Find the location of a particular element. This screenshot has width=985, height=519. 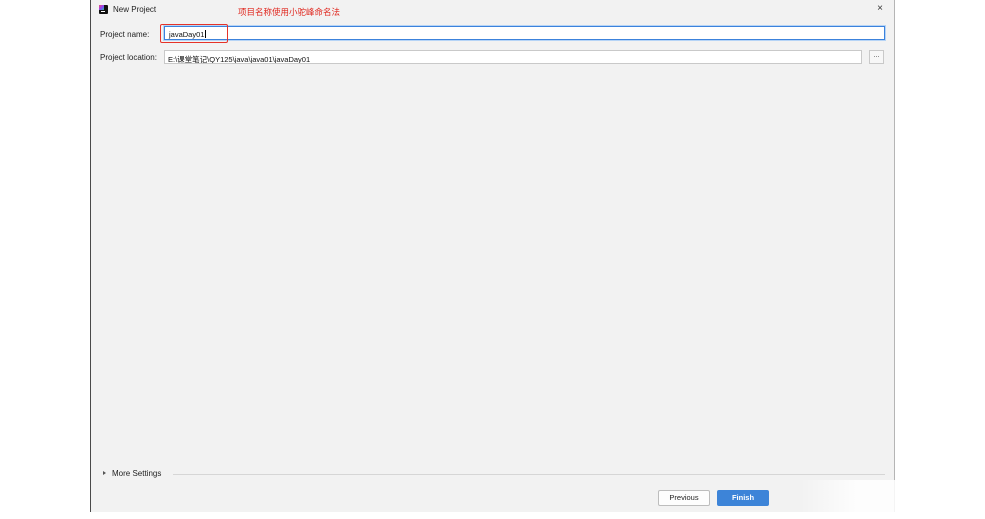

project-location-input: E:\课堂笔记\QY125\java\java01\javaDay01 is located at coordinates (513, 57).